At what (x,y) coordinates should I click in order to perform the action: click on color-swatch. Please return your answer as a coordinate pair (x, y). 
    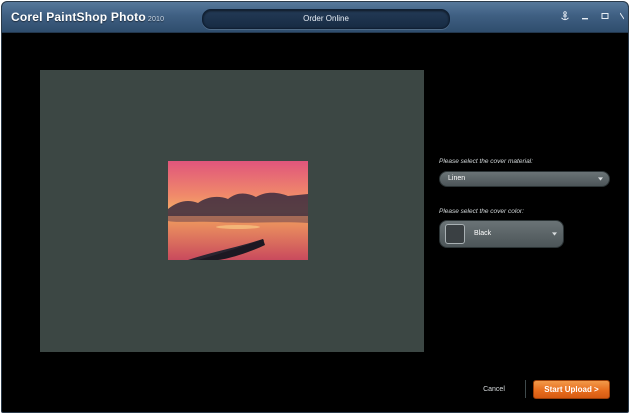
    Looking at the image, I should click on (455, 234).